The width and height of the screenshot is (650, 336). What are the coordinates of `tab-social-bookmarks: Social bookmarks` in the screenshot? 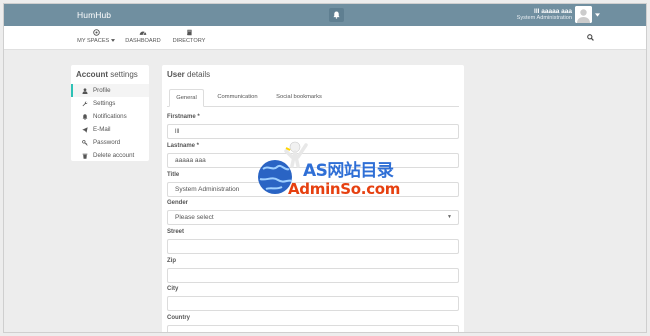 It's located at (299, 98).